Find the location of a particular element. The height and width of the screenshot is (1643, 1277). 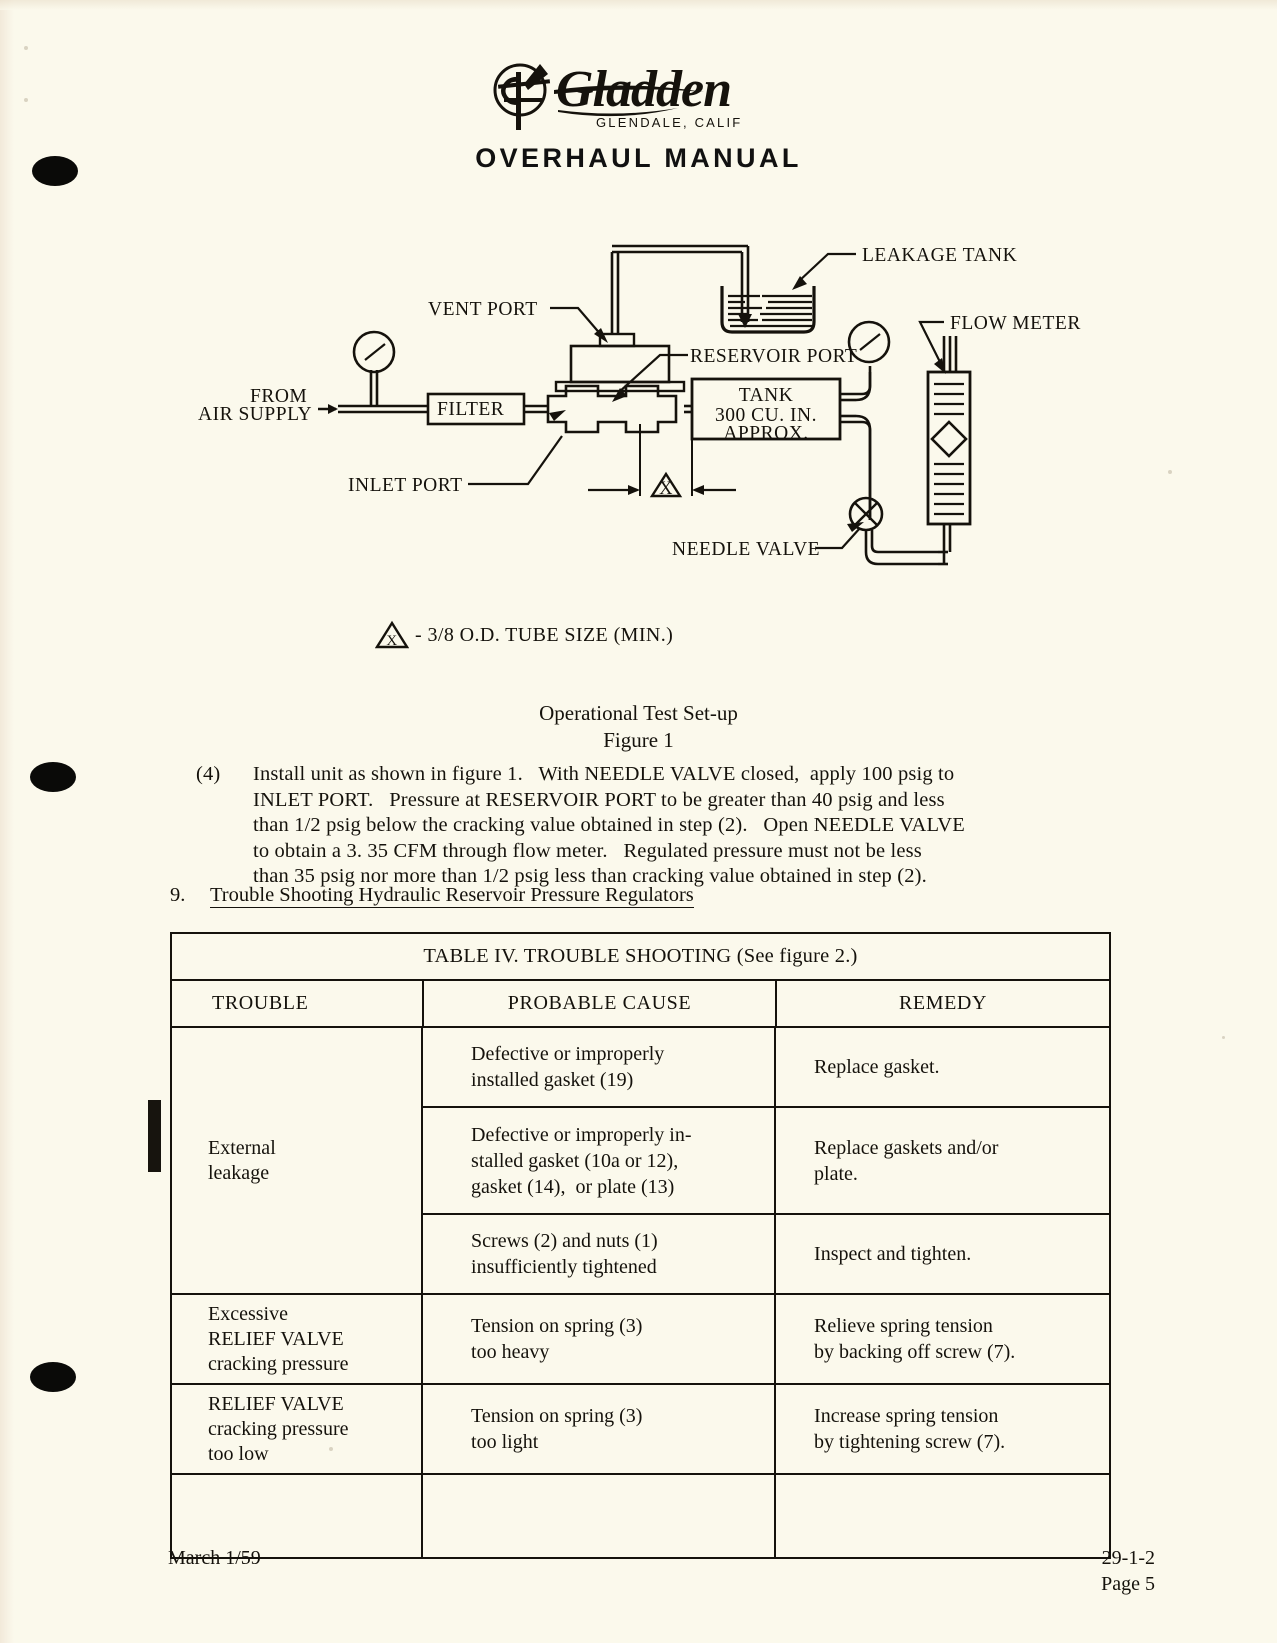

paper-edge-top is located at coordinates (638, 5).